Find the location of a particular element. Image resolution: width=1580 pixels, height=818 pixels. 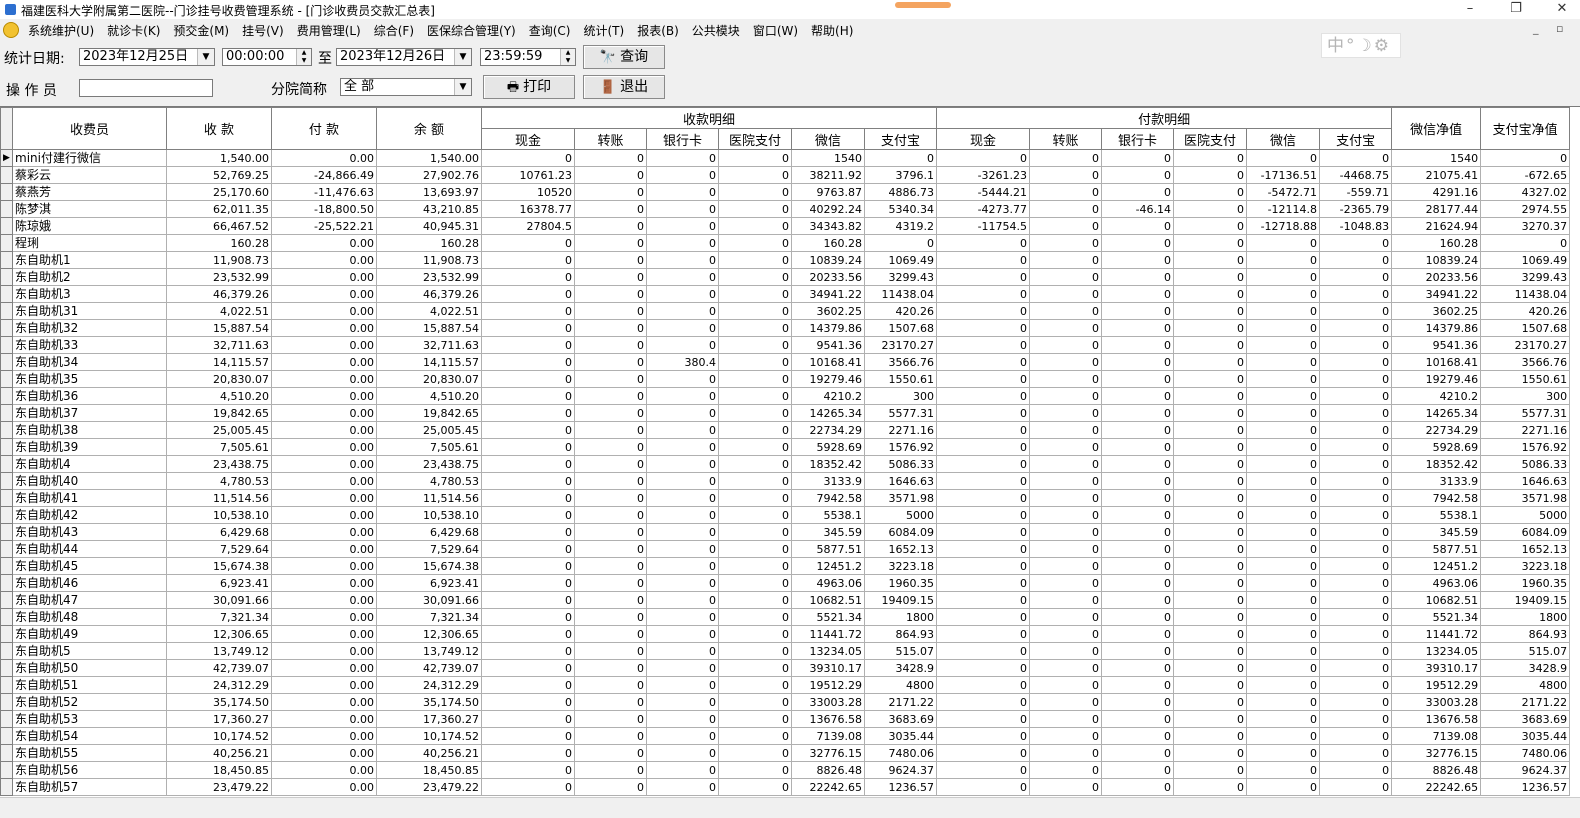

amount-cell: 22734.29 is located at coordinates (828, 430).